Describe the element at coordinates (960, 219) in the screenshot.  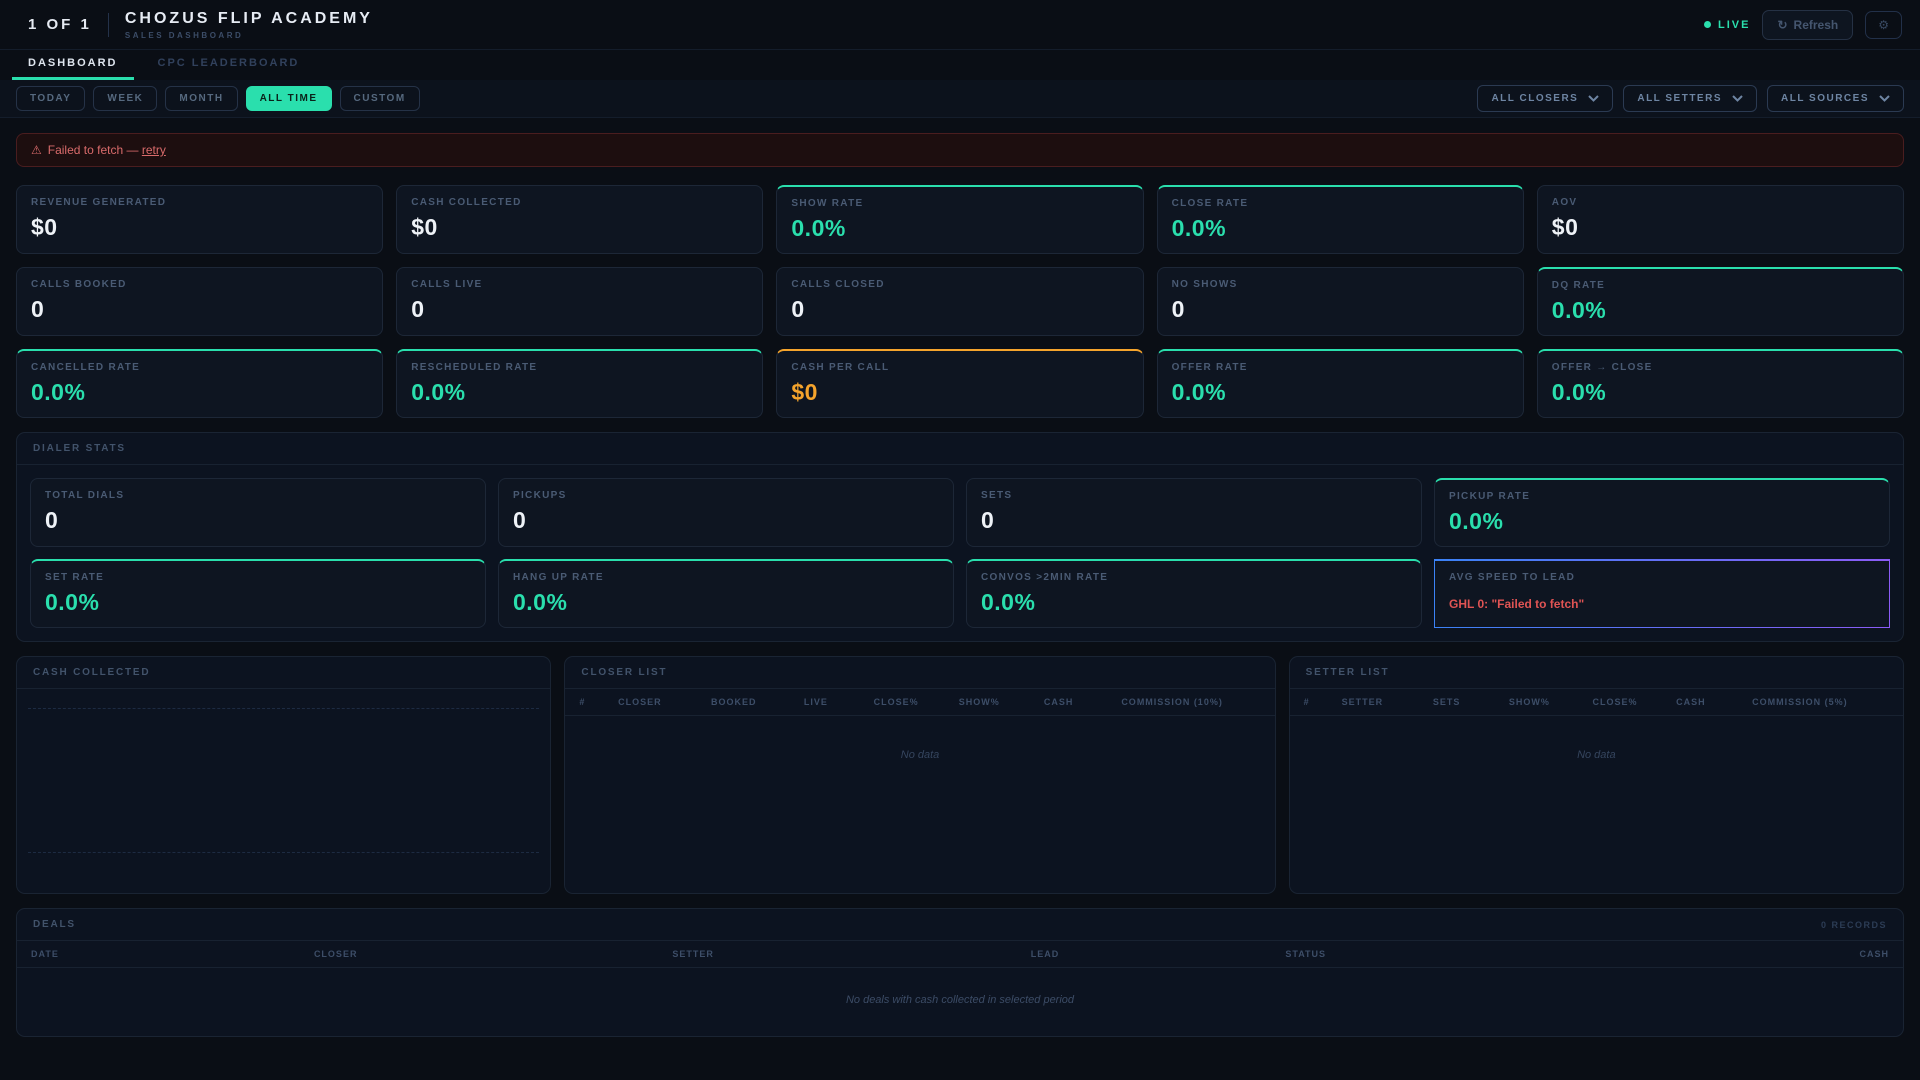
I see `kpi-card-show-rate: SHOW RATE 0.0%` at that location.